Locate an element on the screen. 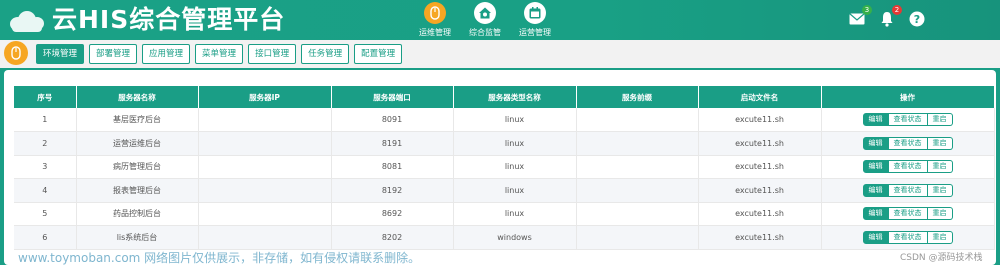  tab-environment: 环境管理 is located at coordinates (60, 54).